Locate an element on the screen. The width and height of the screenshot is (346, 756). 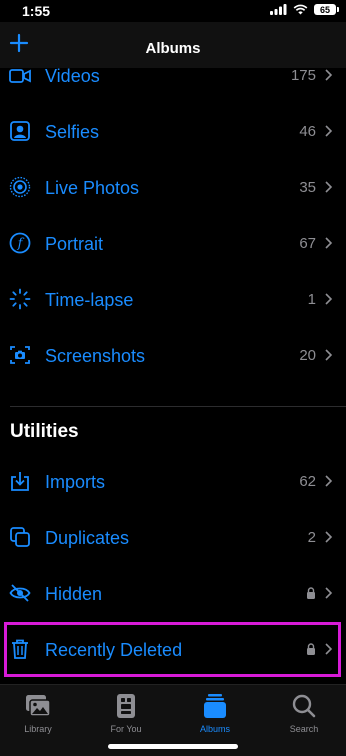
album-count: 2 is located at coordinates (311, 537).